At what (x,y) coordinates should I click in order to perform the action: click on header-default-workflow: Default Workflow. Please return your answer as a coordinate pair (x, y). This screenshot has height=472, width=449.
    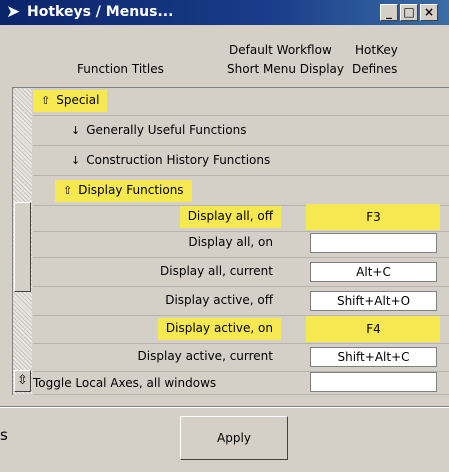
    Looking at the image, I should click on (280, 50).